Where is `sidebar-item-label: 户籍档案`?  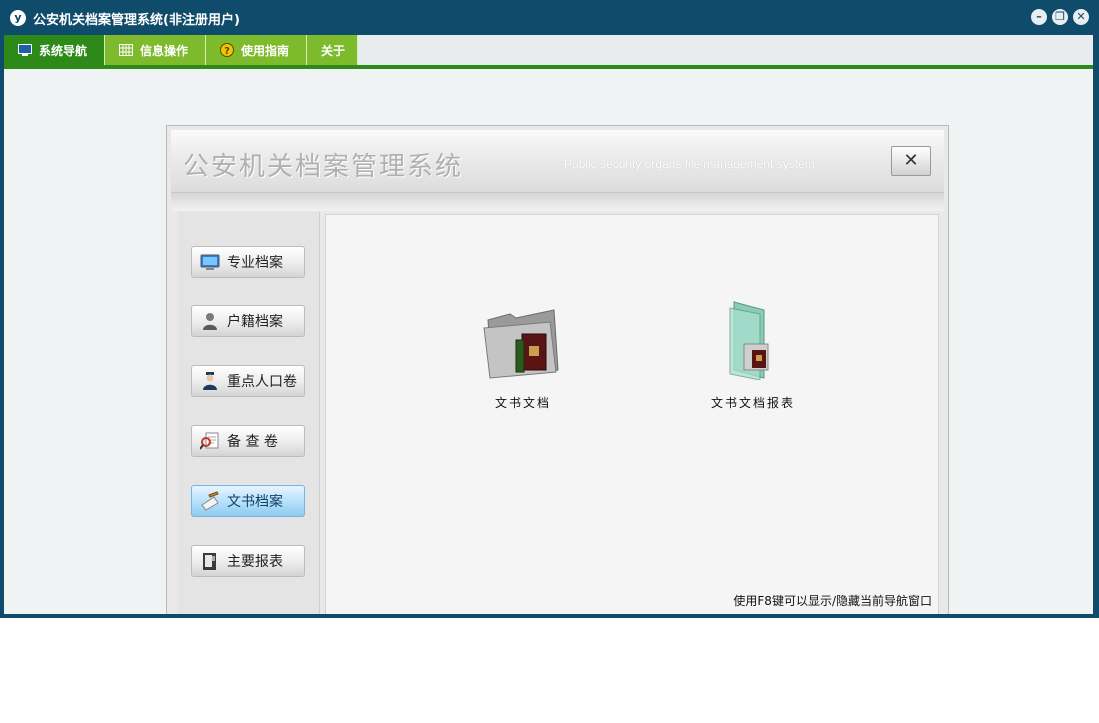 sidebar-item-label: 户籍档案 is located at coordinates (255, 322).